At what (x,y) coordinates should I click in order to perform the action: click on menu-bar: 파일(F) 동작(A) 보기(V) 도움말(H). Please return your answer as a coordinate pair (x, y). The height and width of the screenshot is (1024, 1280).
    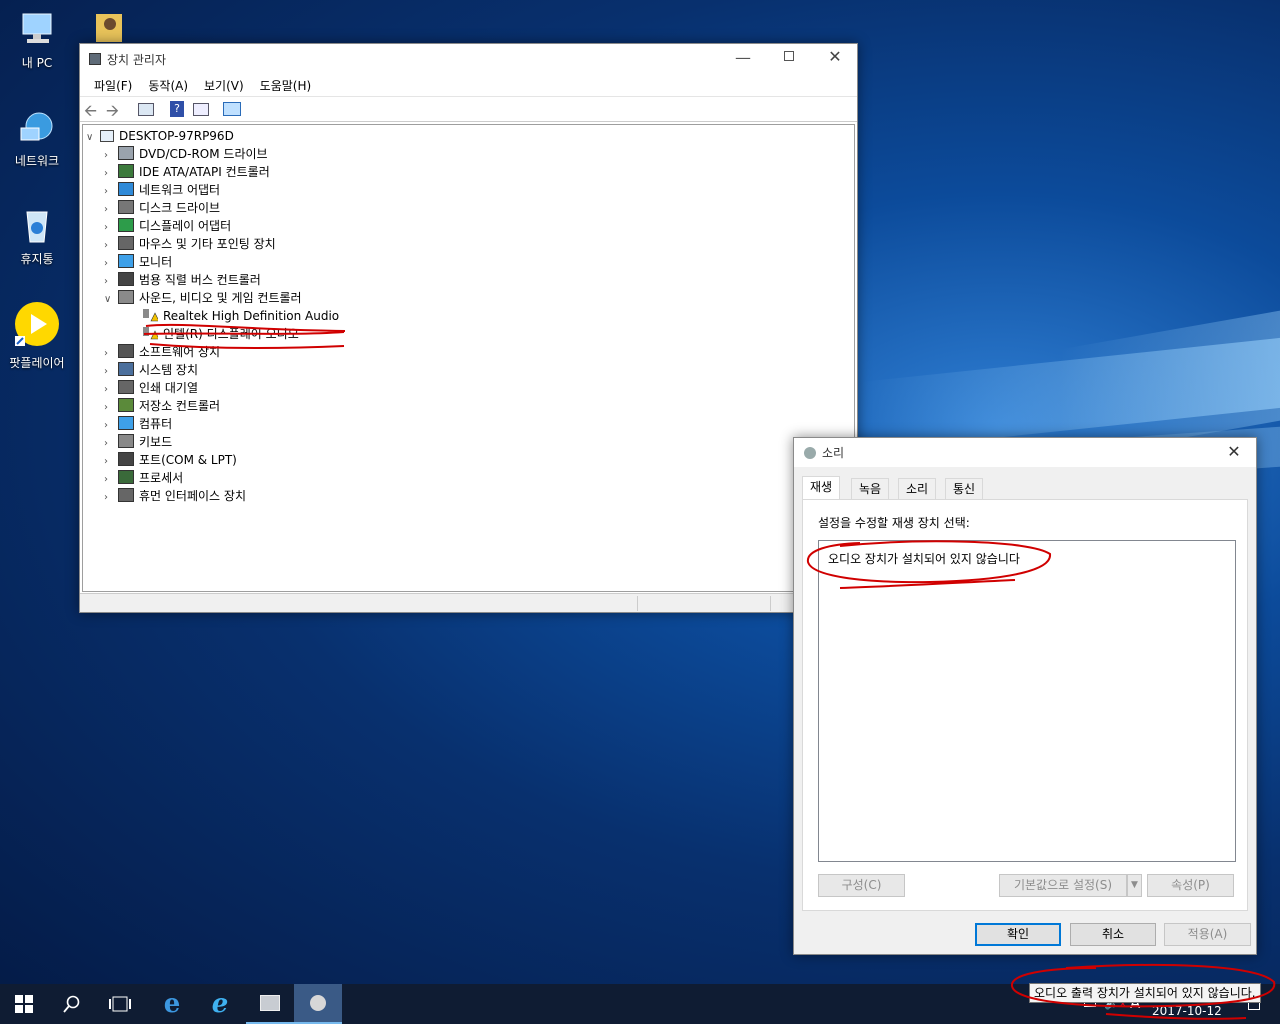
    Looking at the image, I should click on (468, 85).